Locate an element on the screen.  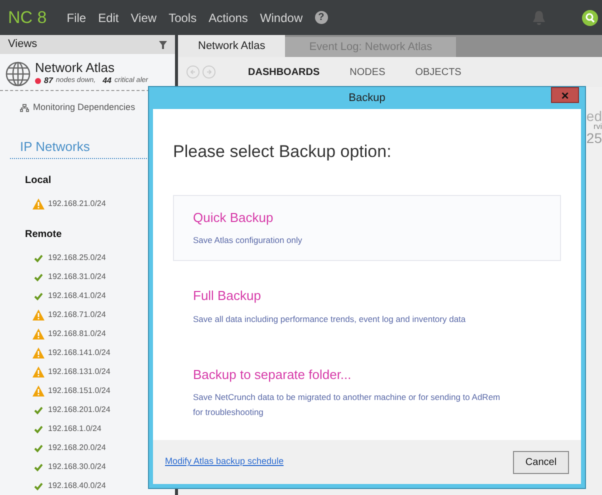
backup-option: Full Backup Save all data including performance trends, event log and inventory data is located at coordinates (367, 306).